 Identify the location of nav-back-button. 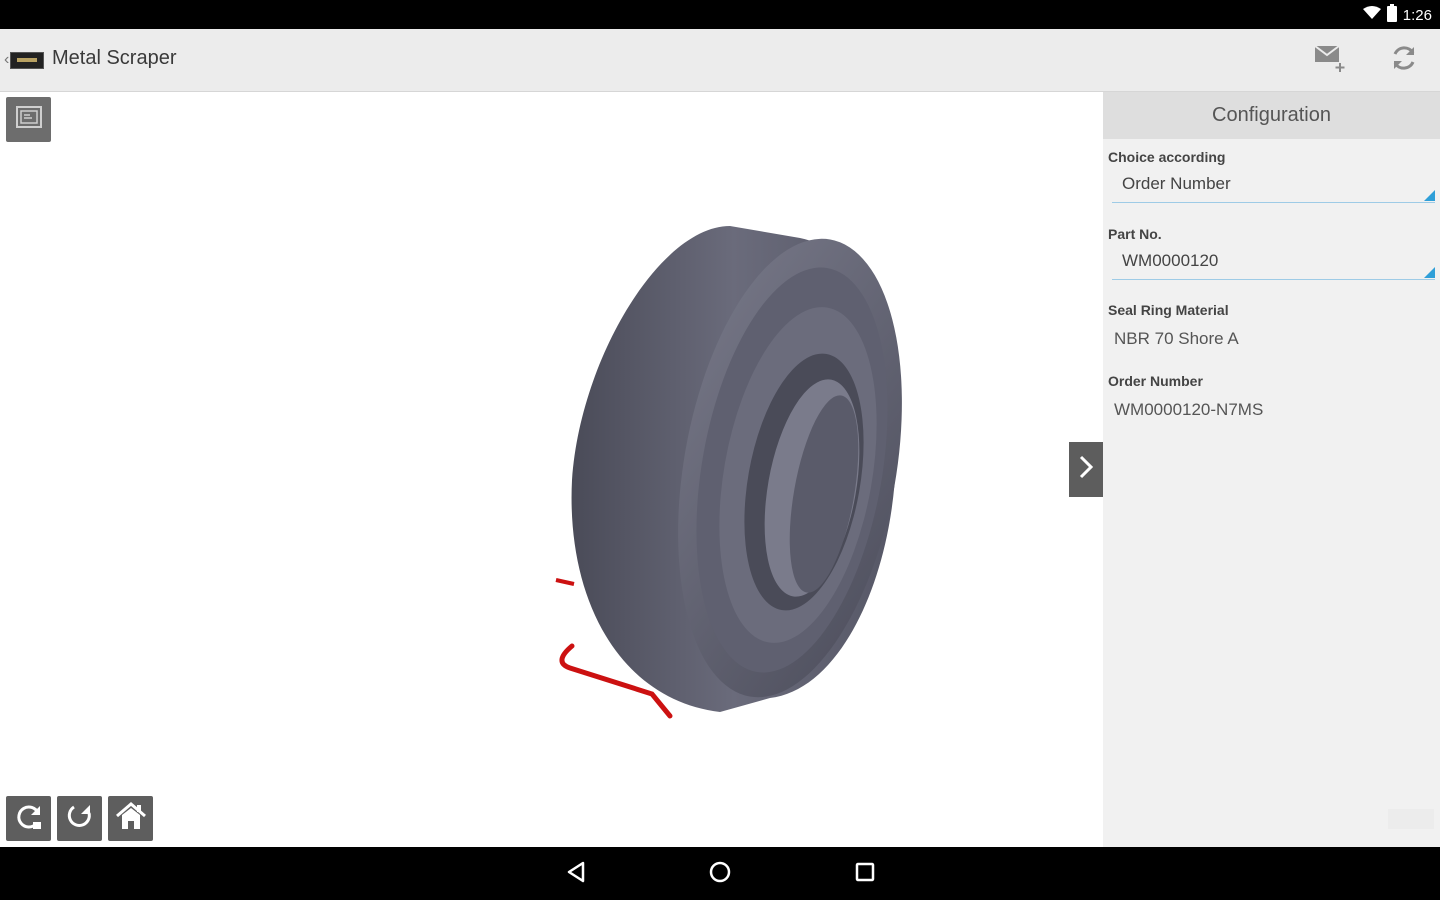
(576, 874).